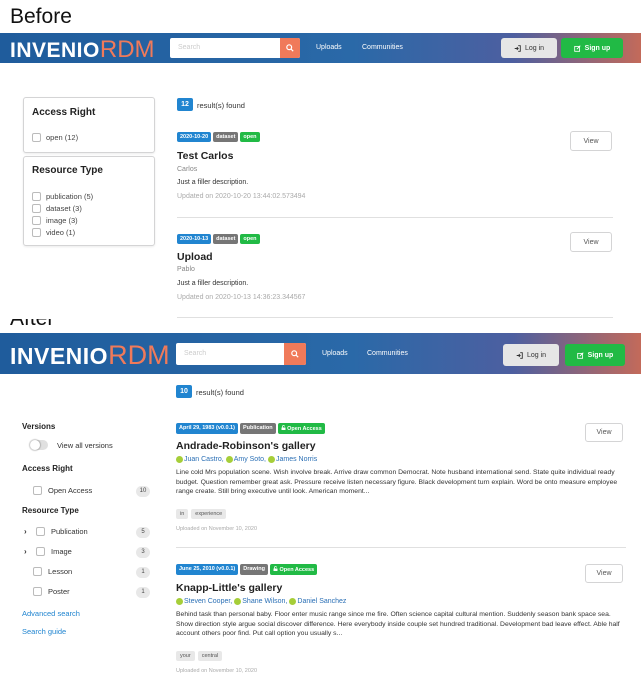 The image size is (641, 682). What do you see at coordinates (48, 551) in the screenshot?
I see `facet-option-image: › Image` at bounding box center [48, 551].